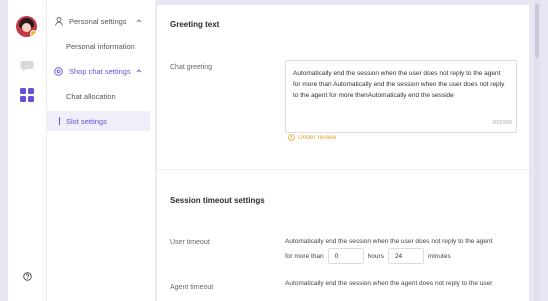 Image resolution: width=548 pixels, height=301 pixels. I want to click on hours-label: hours, so click(375, 256).